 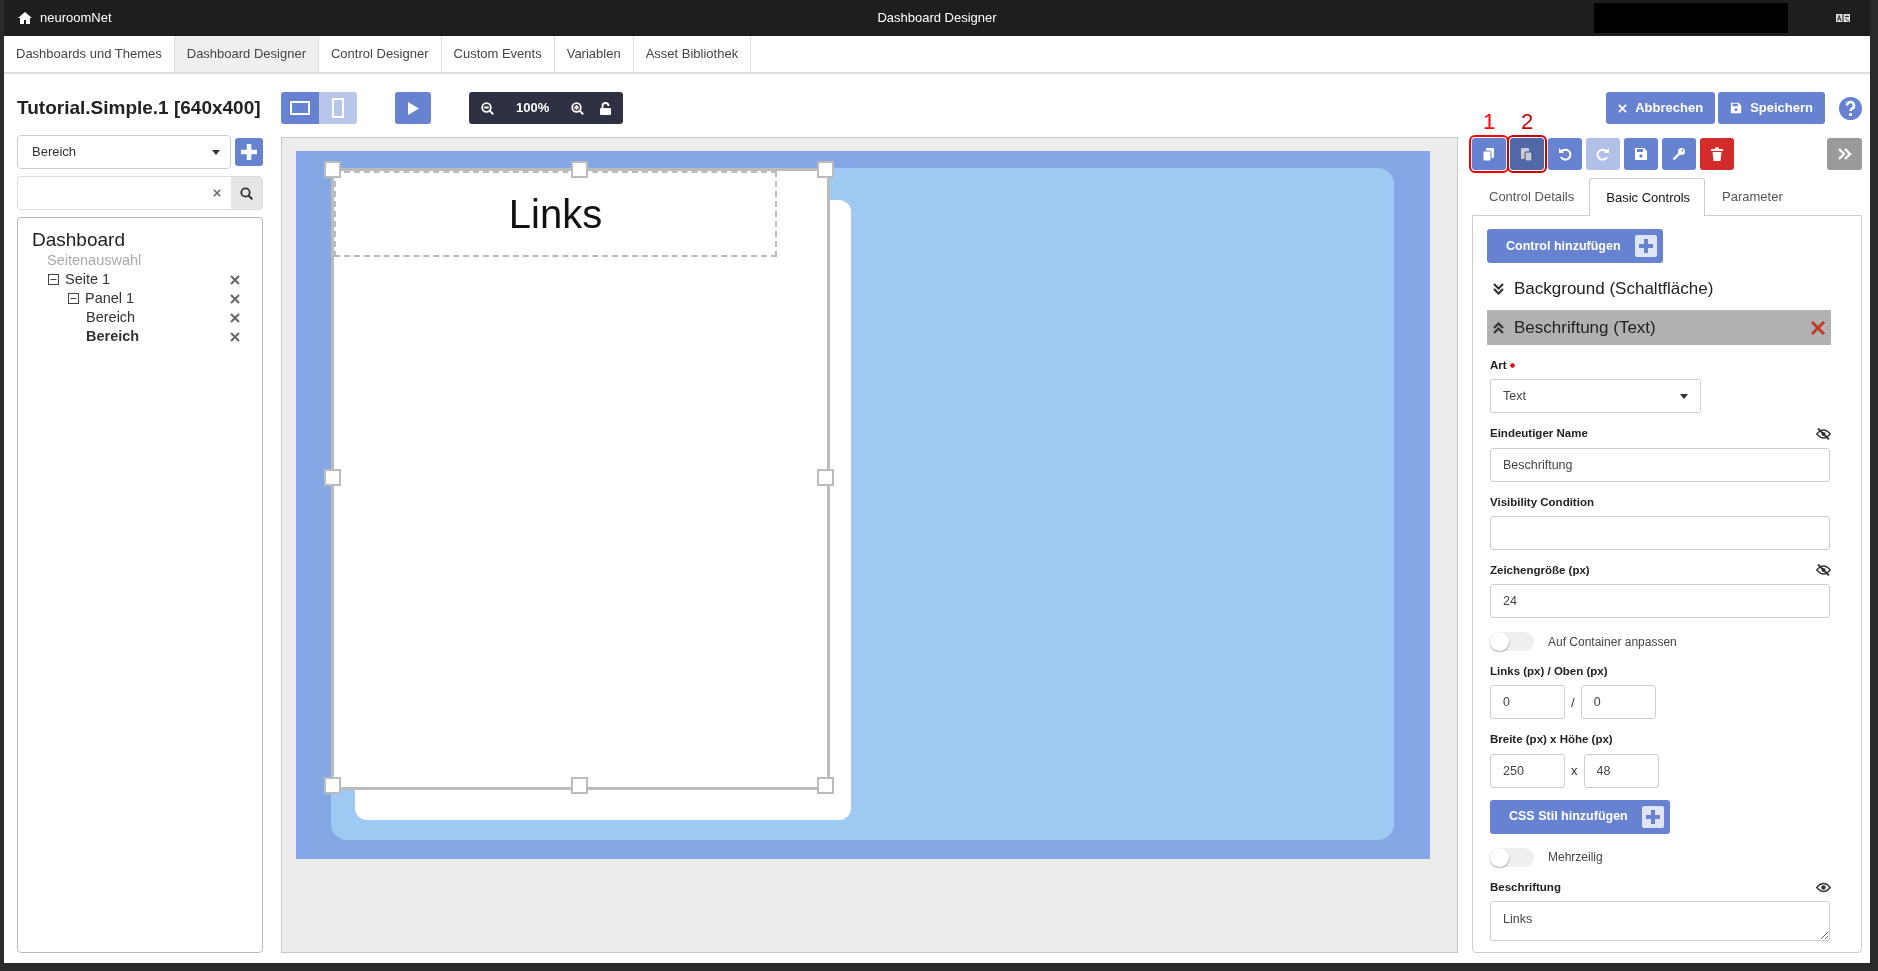 I want to click on input-field: 48, so click(x=1621, y=770).